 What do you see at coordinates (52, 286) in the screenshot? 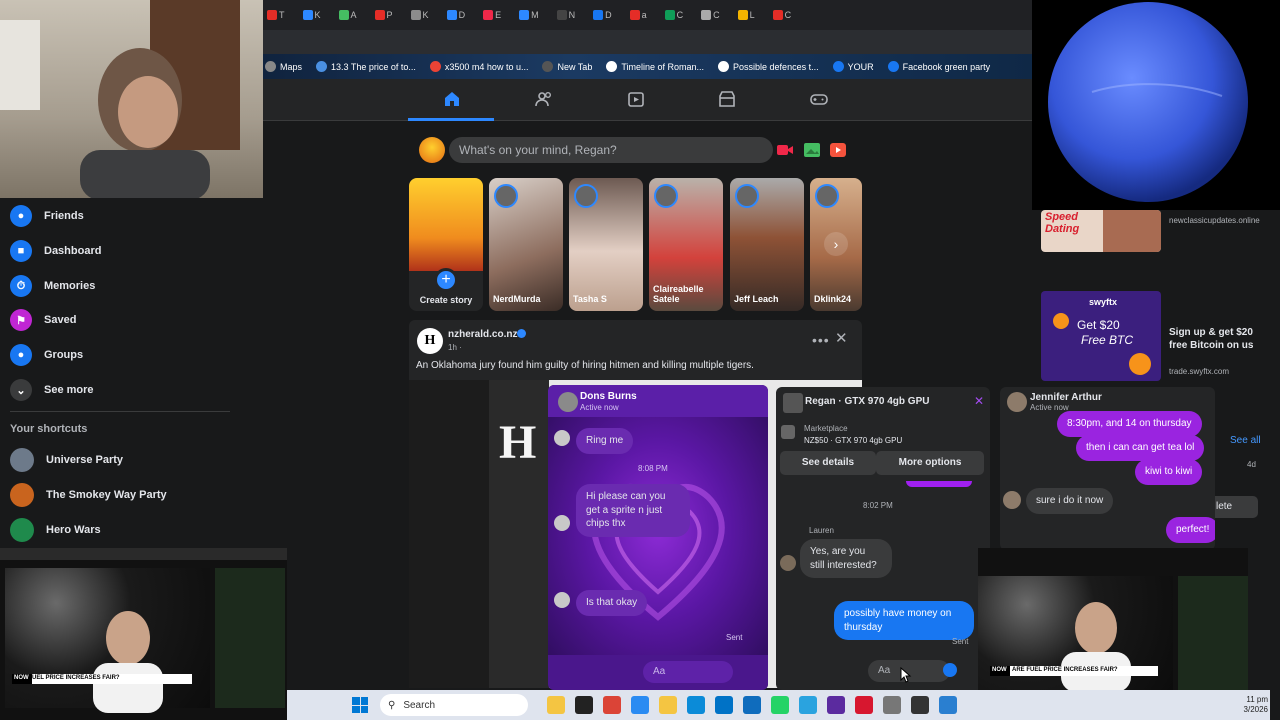
I see `sidebar-item-memories: ⏱ Memories` at bounding box center [52, 286].